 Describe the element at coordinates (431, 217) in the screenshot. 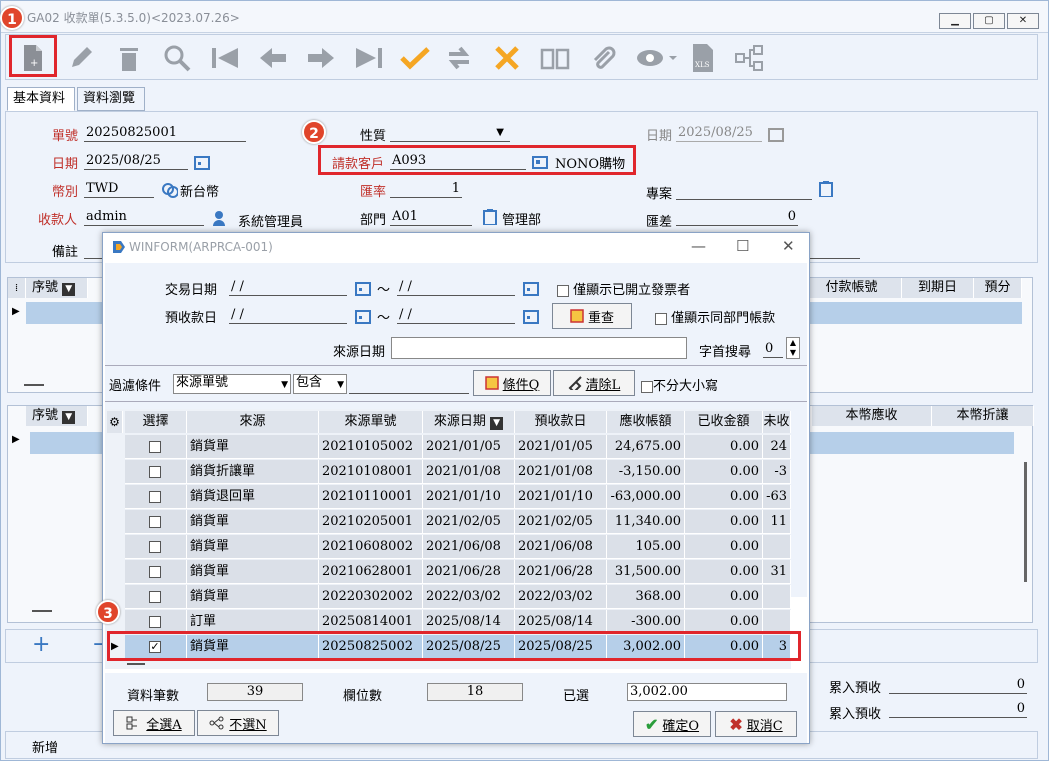

I see `dept-field: A01` at that location.